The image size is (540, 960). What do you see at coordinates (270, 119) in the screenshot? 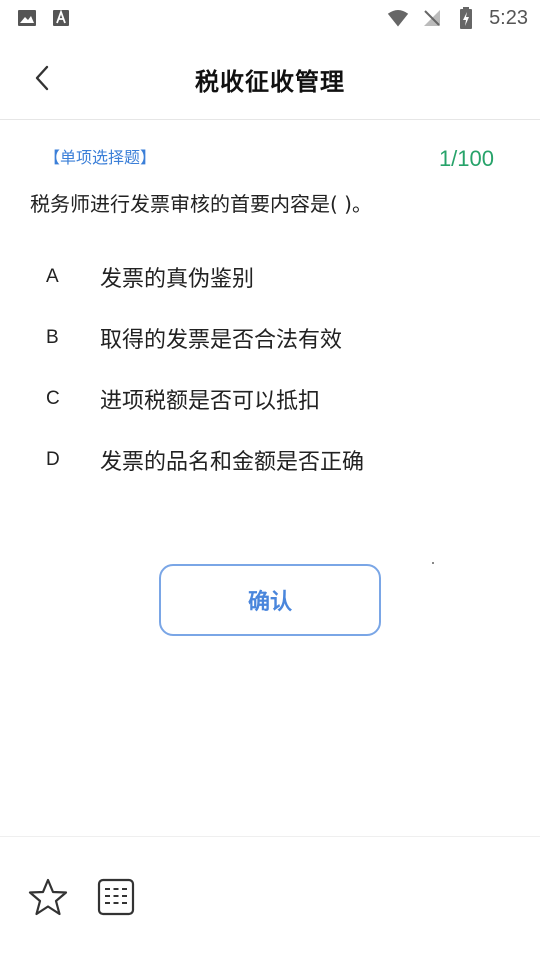
I see `header-divider` at bounding box center [270, 119].